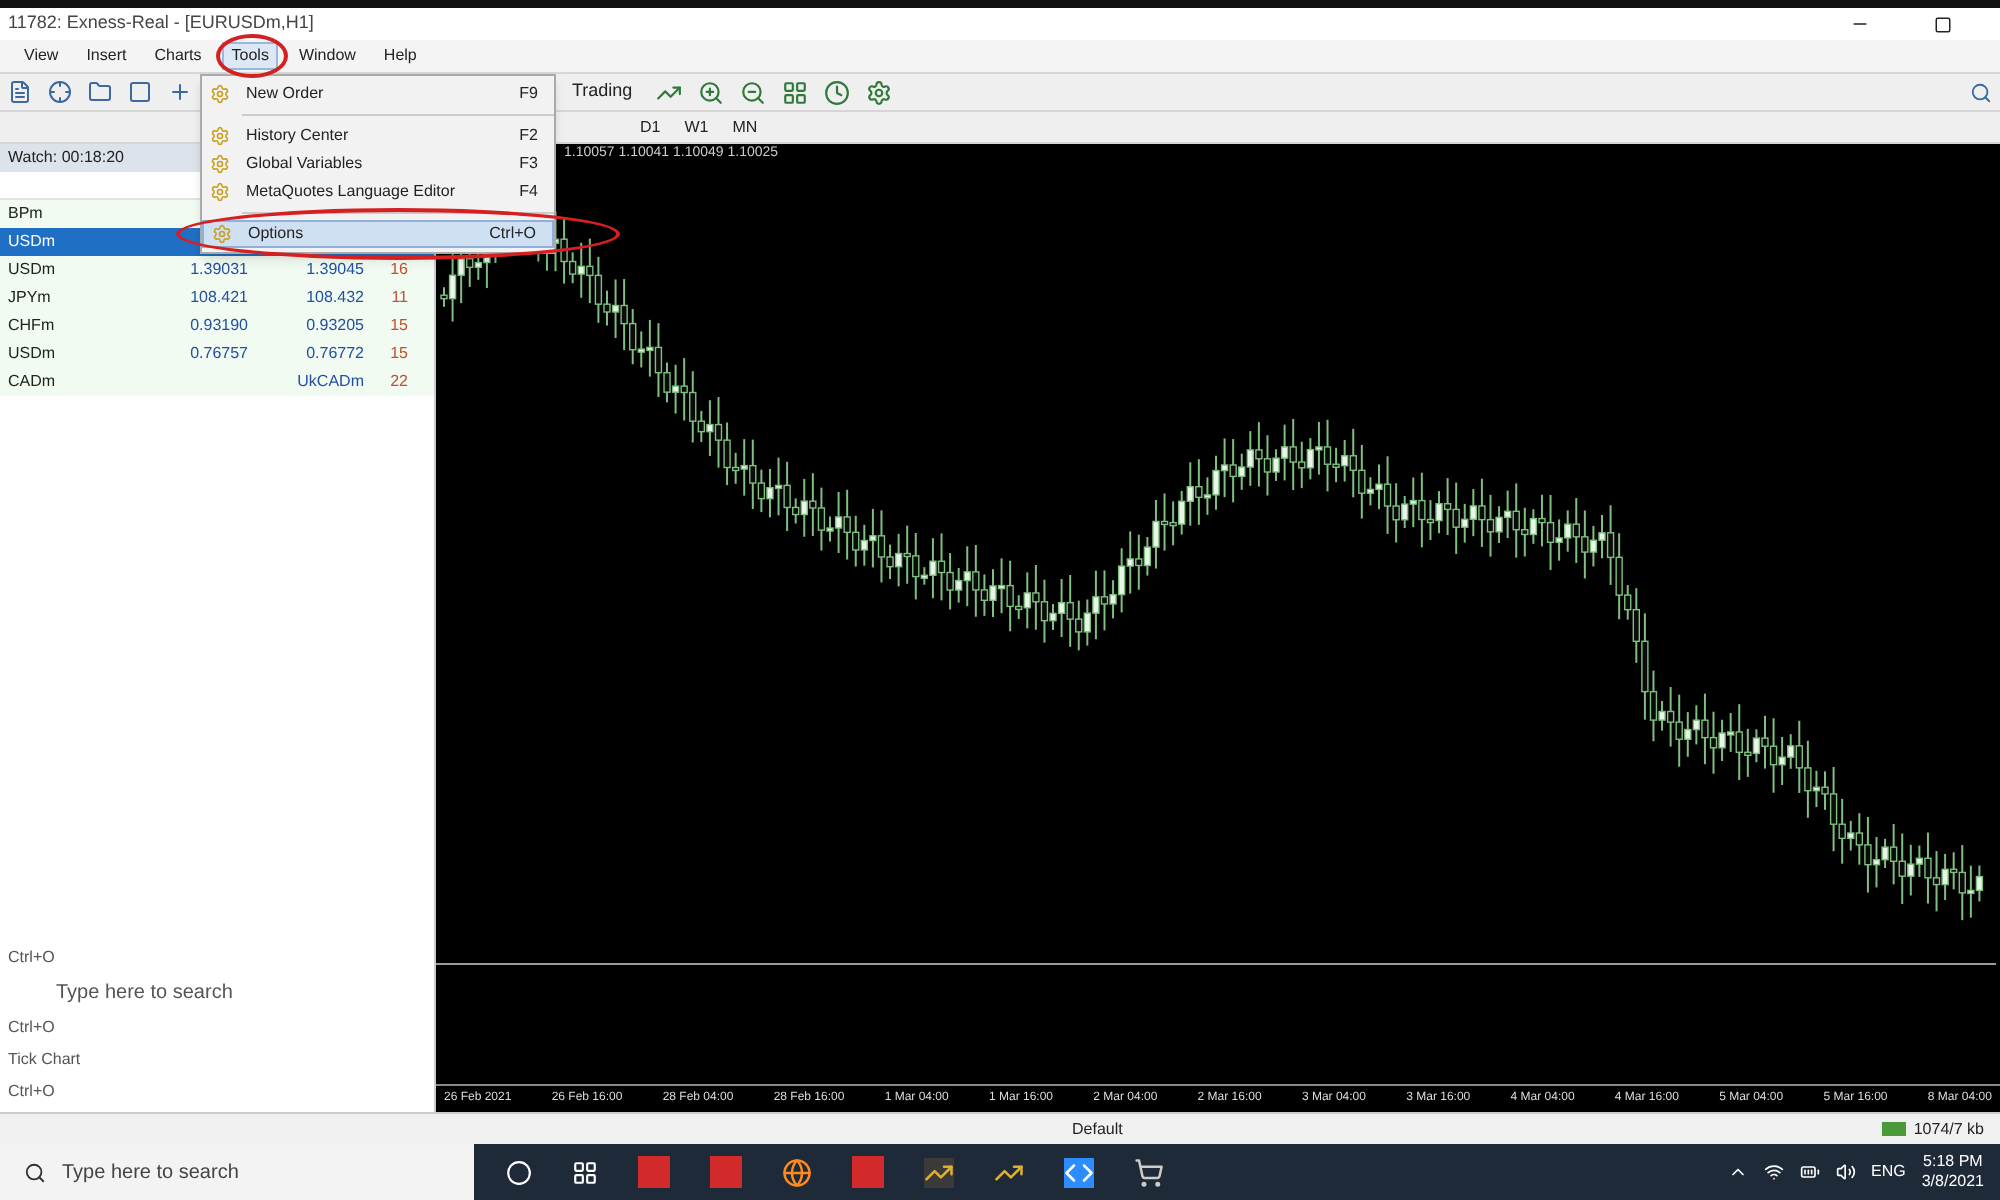 The image size is (2000, 1200). I want to click on status-traffic: 1074/7 kb, so click(1948, 1129).